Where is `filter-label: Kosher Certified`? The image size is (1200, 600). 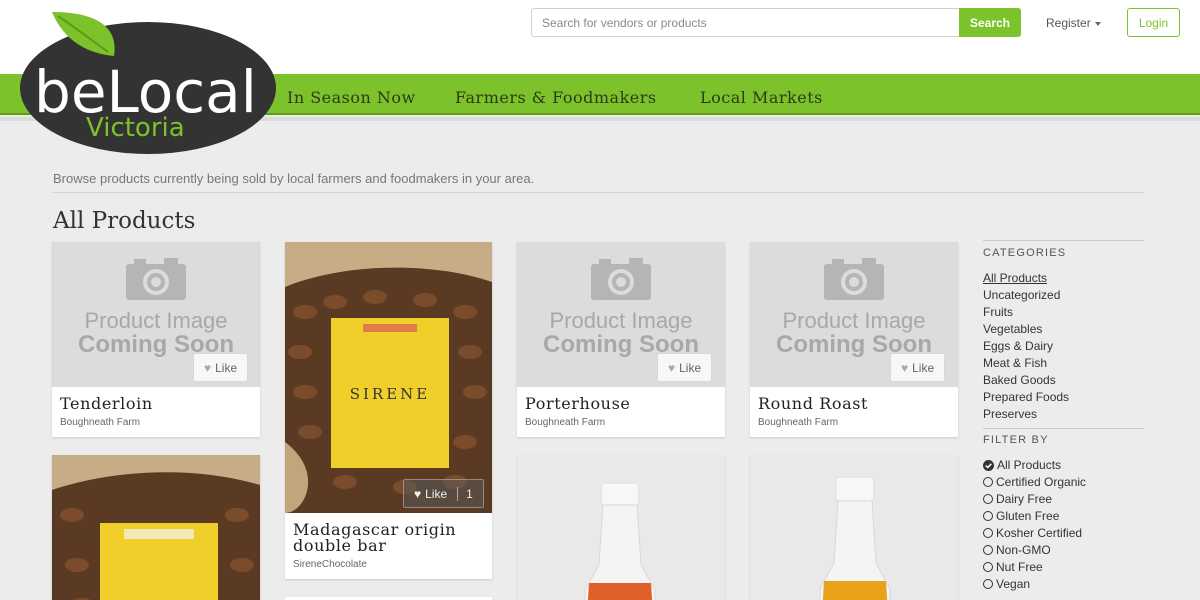 filter-label: Kosher Certified is located at coordinates (1039, 533).